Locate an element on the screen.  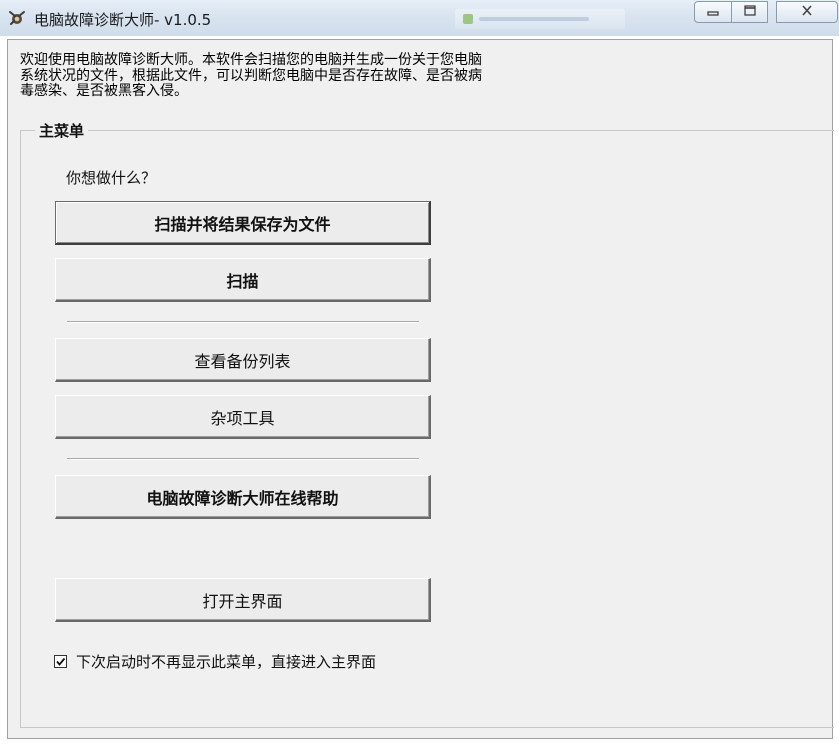
close-button is located at coordinates (807, 12).